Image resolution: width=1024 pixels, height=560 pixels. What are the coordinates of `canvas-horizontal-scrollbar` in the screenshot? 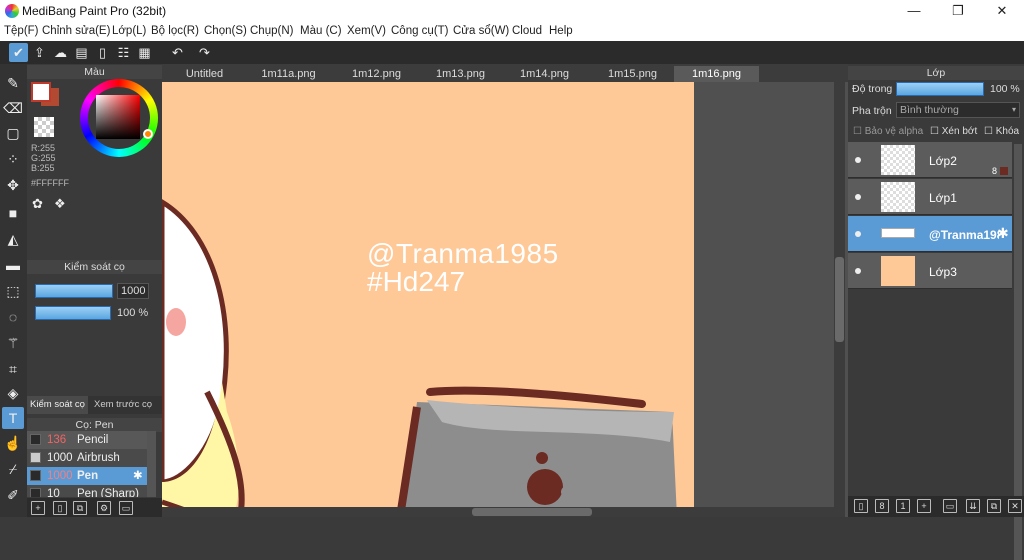 It's located at (498, 512).